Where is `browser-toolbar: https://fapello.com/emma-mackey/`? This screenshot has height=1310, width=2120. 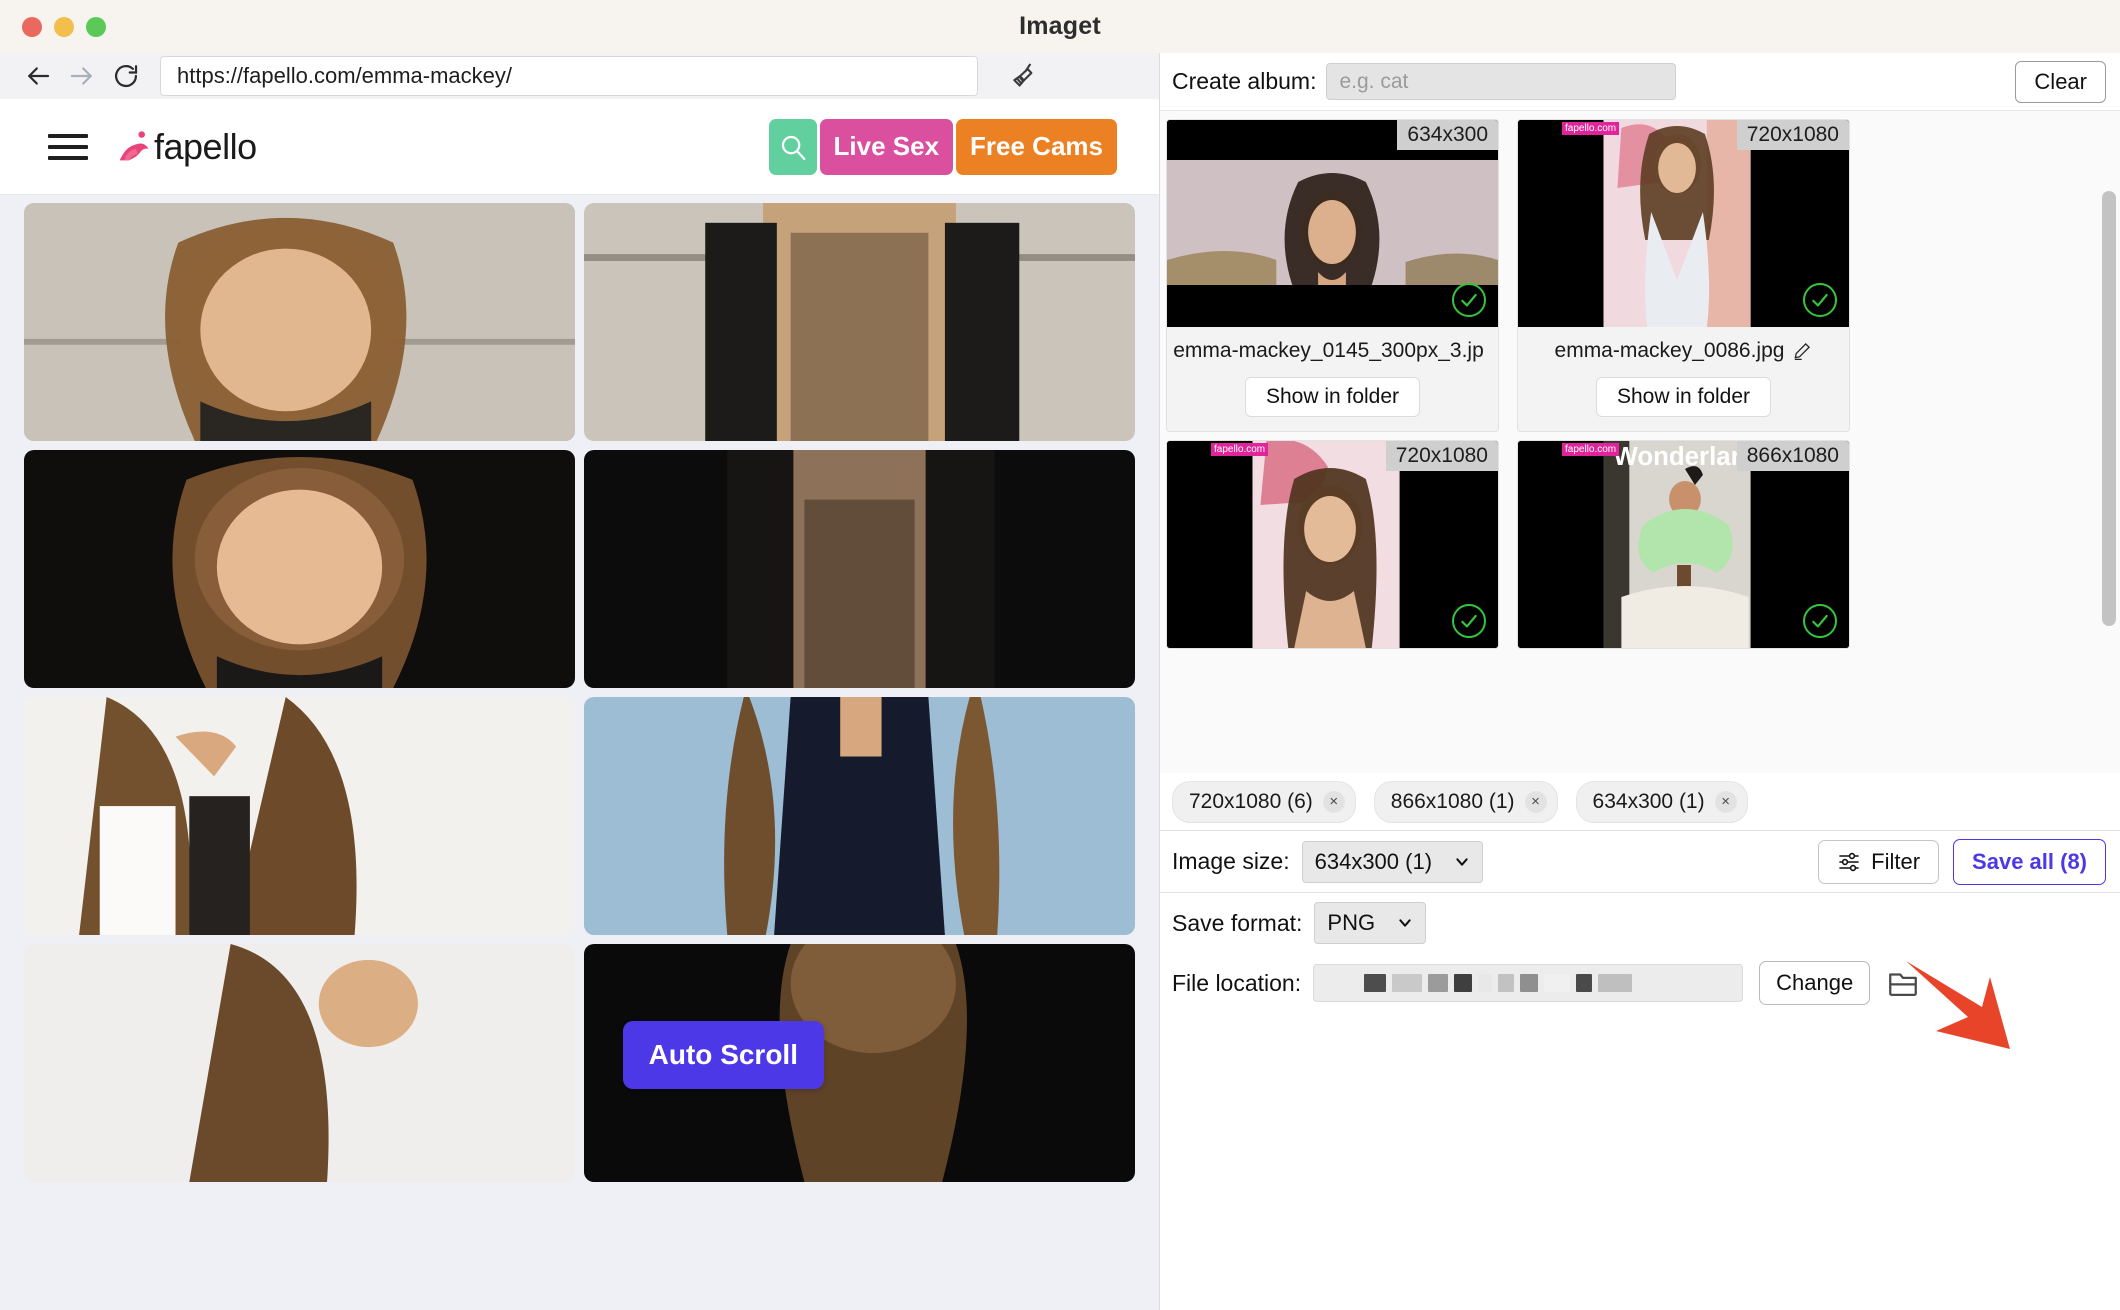
browser-toolbar: https://fapello.com/emma-mackey/ is located at coordinates (579, 76).